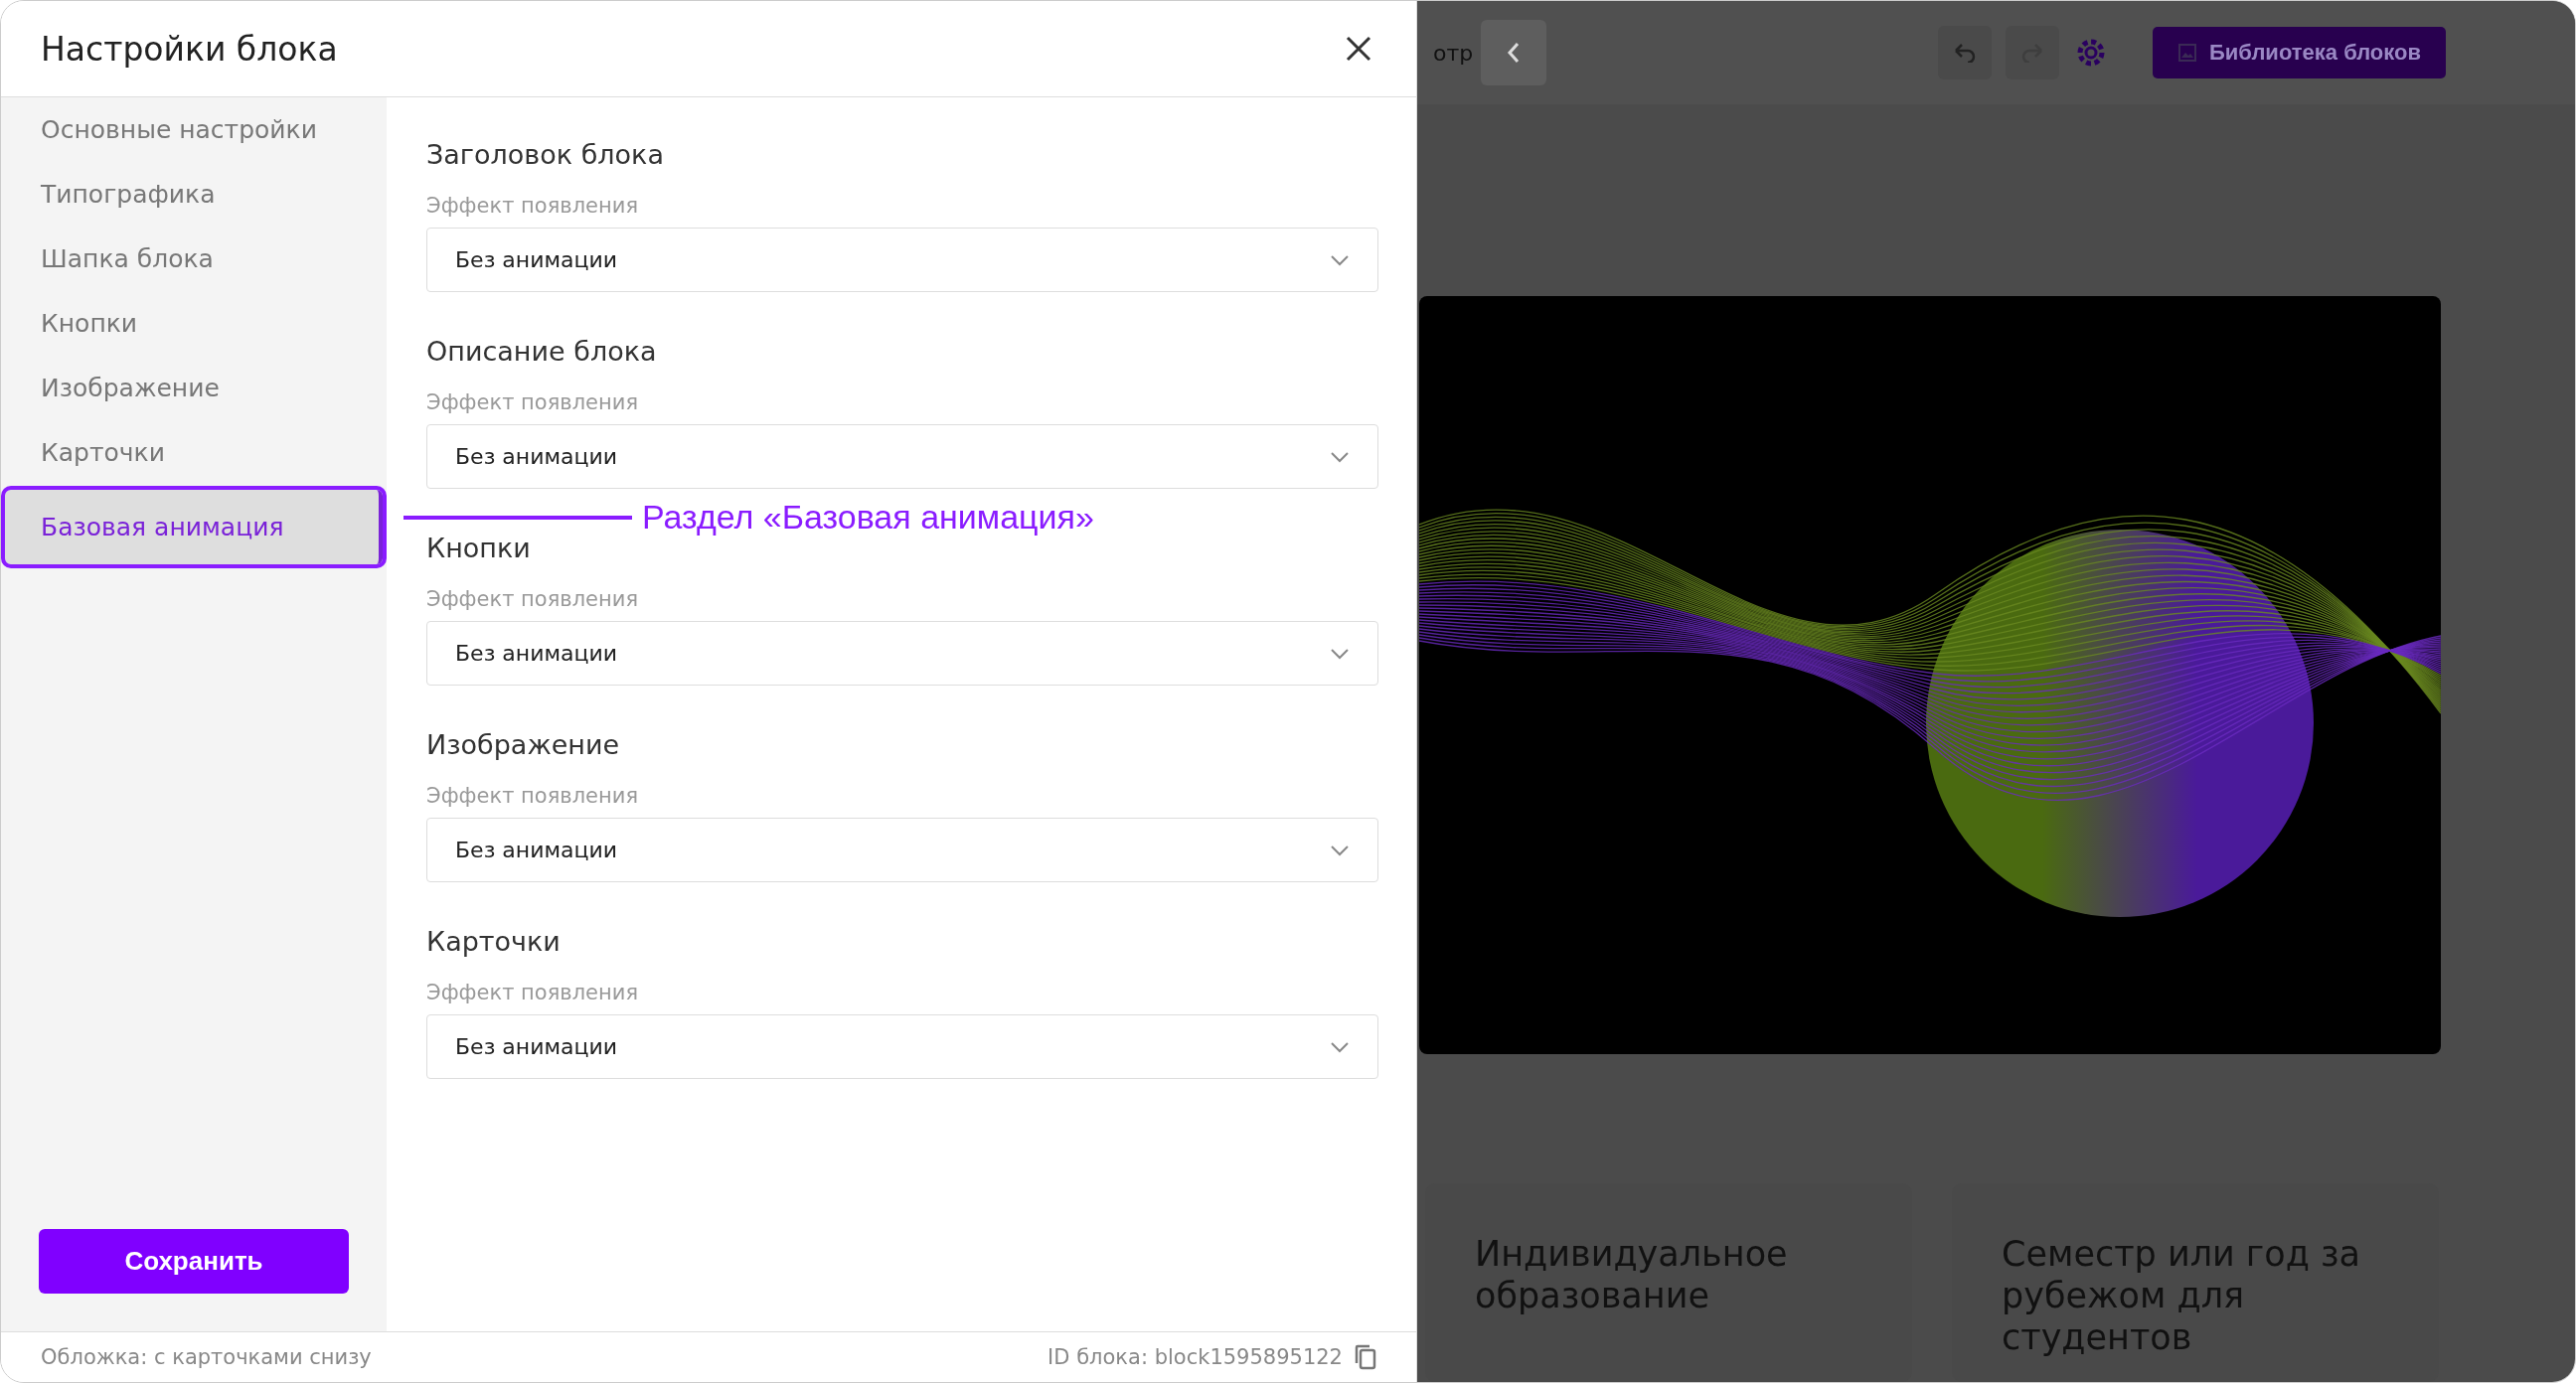 This screenshot has height=1383, width=2576. I want to click on block-id-text: ID блока: block1595895122, so click(1195, 1357).